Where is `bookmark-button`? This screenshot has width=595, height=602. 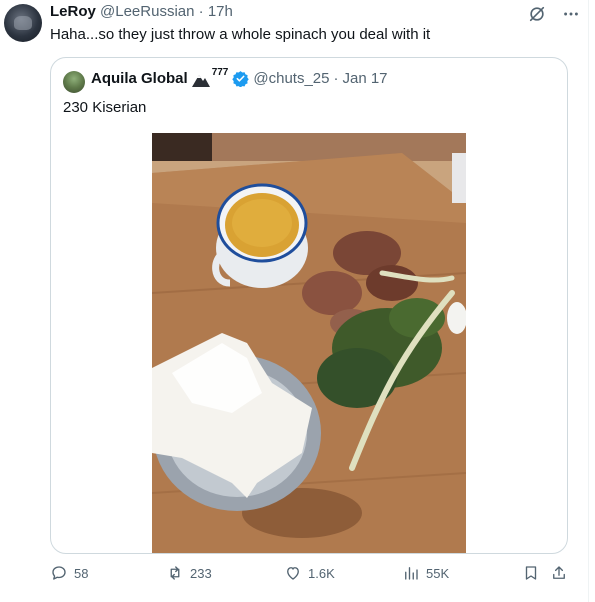 bookmark-button is located at coordinates (531, 573).